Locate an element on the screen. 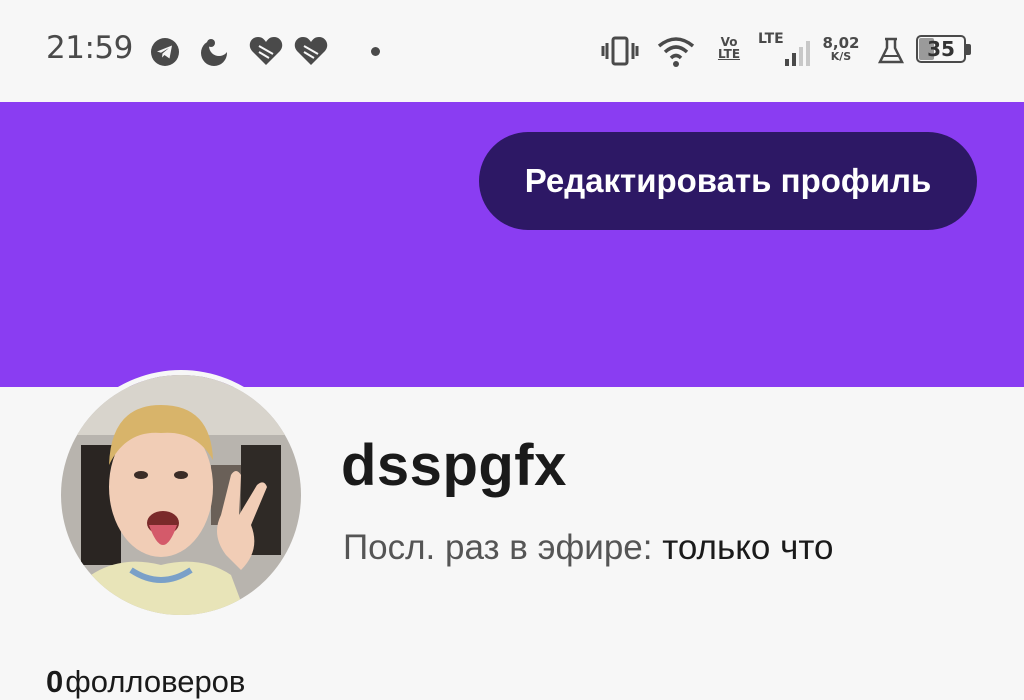 The width and height of the screenshot is (1024, 700). network-speed: 8,02 K/S is located at coordinates (841, 48).